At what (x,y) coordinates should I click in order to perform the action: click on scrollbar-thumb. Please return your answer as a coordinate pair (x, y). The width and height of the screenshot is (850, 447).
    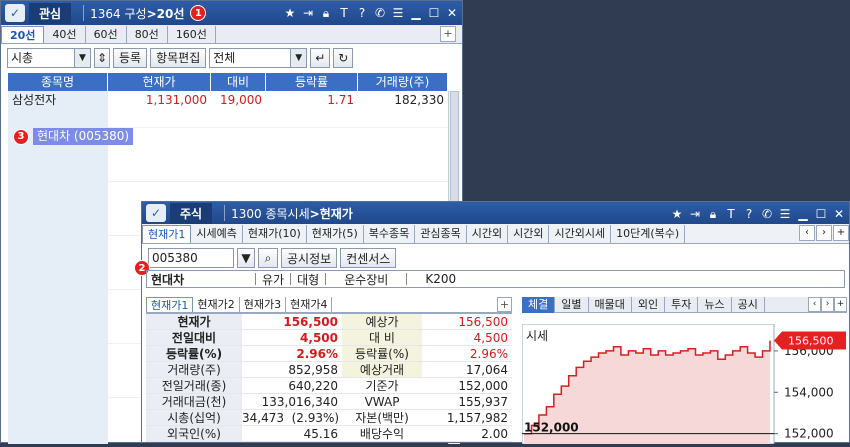
    Looking at the image, I should click on (454, 151).